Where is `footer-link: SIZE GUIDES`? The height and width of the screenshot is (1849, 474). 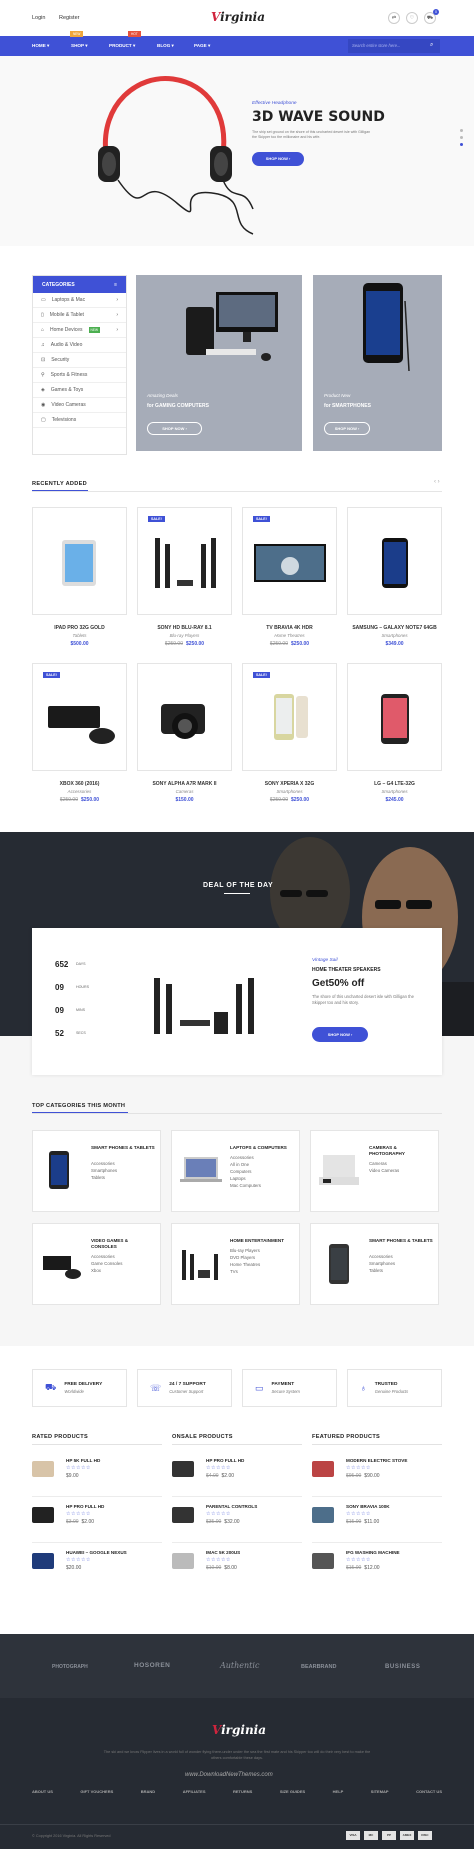
footer-link: SIZE GUIDES is located at coordinates (292, 1791).